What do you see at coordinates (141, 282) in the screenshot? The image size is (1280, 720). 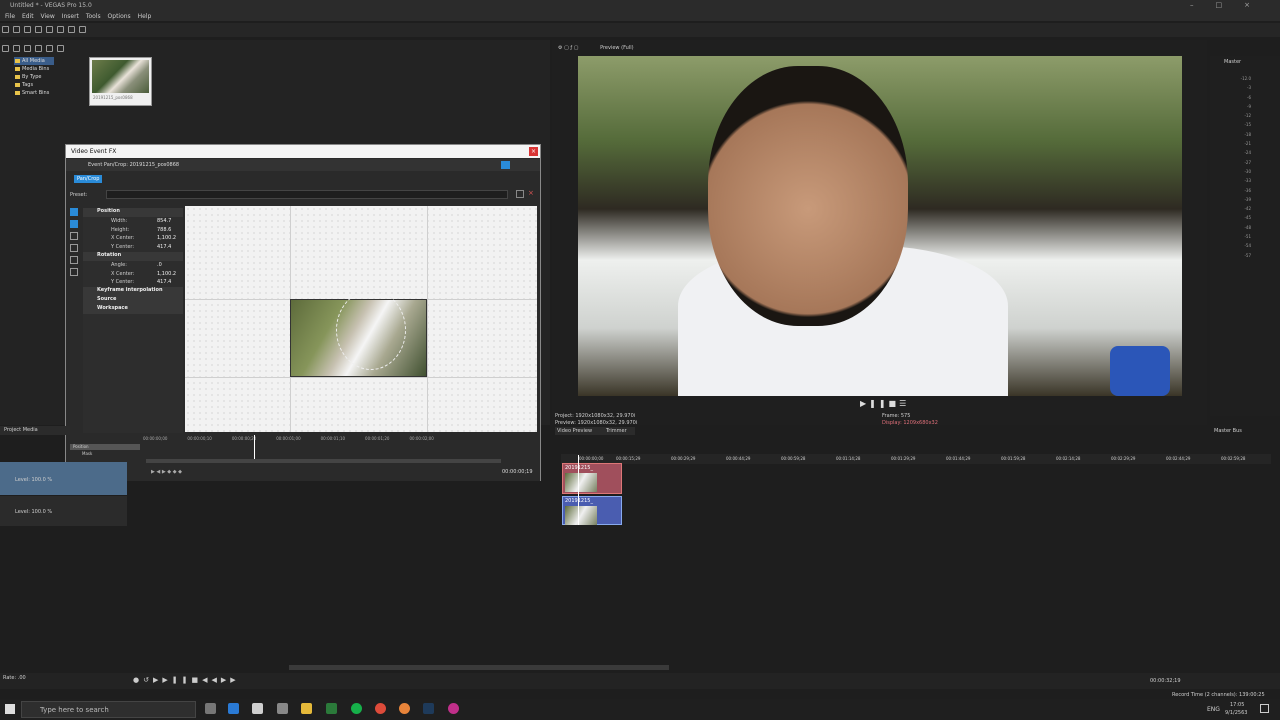 I see `prop-row: Y Center: 417.4` at bounding box center [141, 282].